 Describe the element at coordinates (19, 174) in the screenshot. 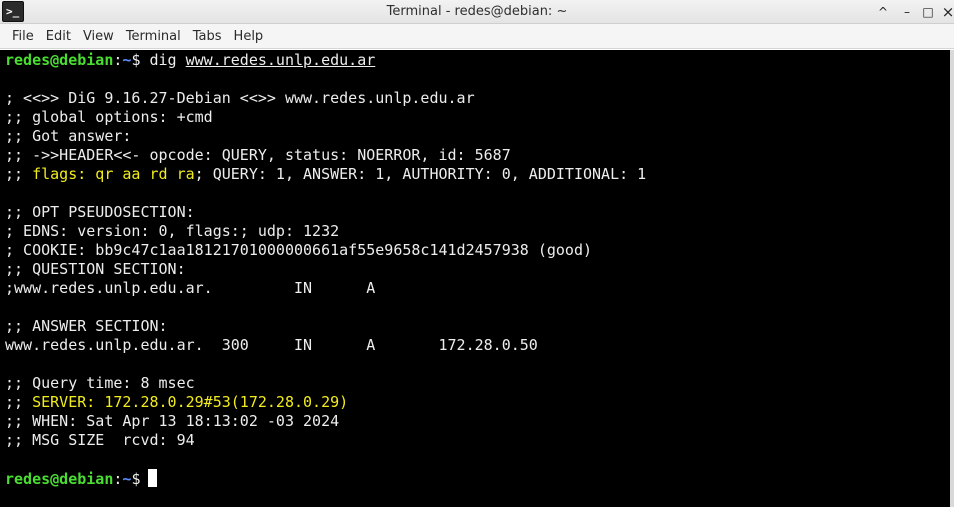

I see `flags-prefix: ;;` at that location.